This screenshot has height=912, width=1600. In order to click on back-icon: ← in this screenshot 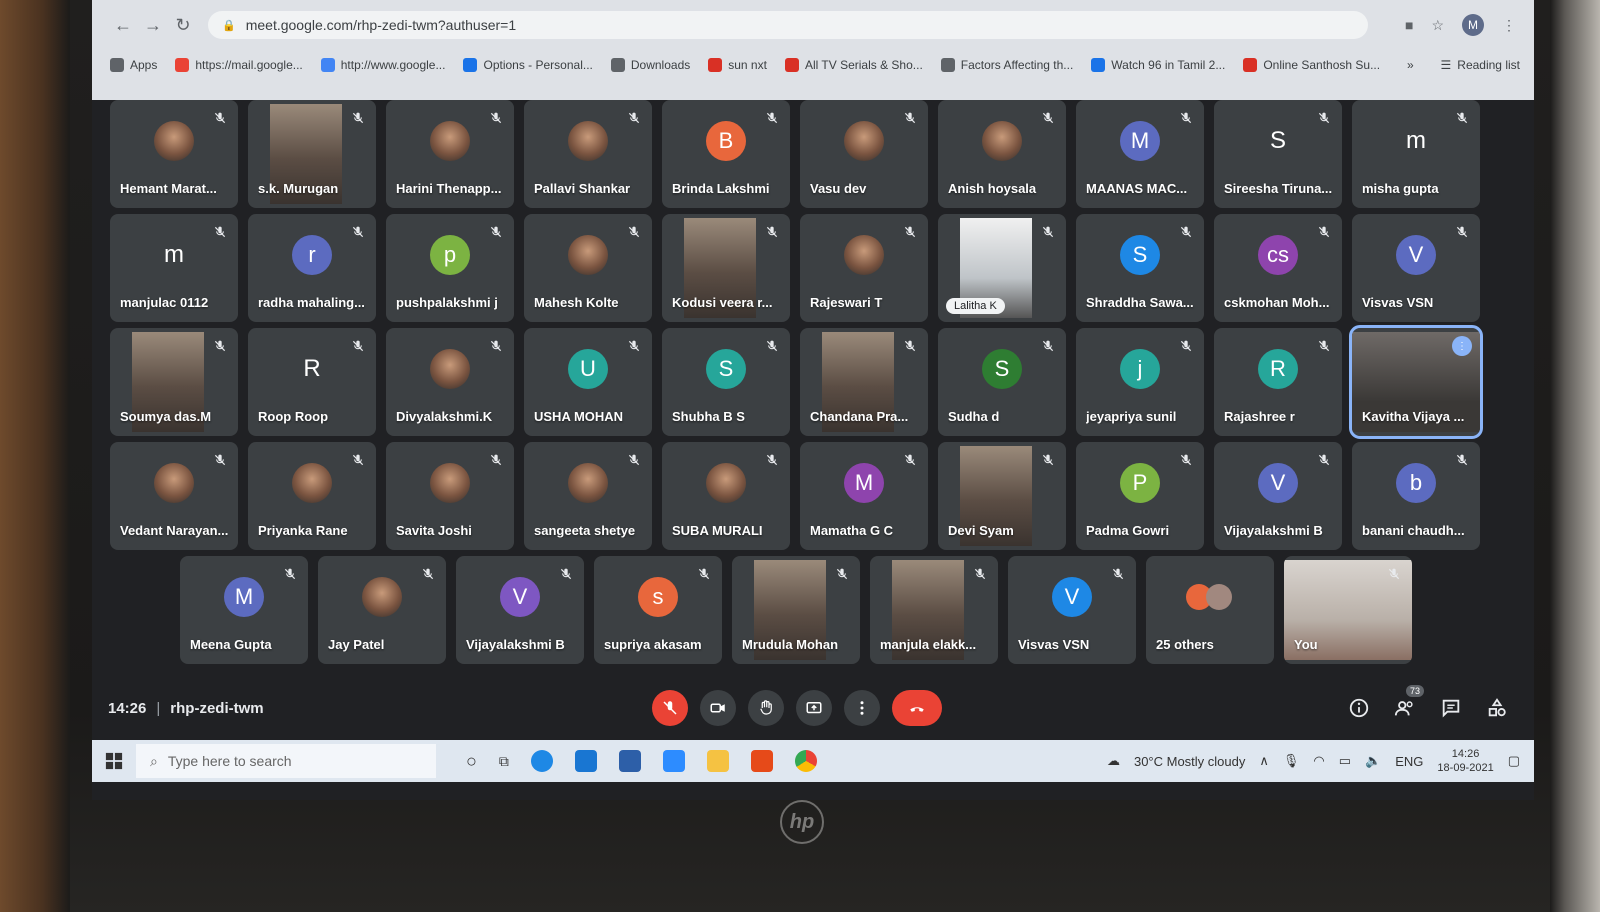, I will do `click(123, 25)`.